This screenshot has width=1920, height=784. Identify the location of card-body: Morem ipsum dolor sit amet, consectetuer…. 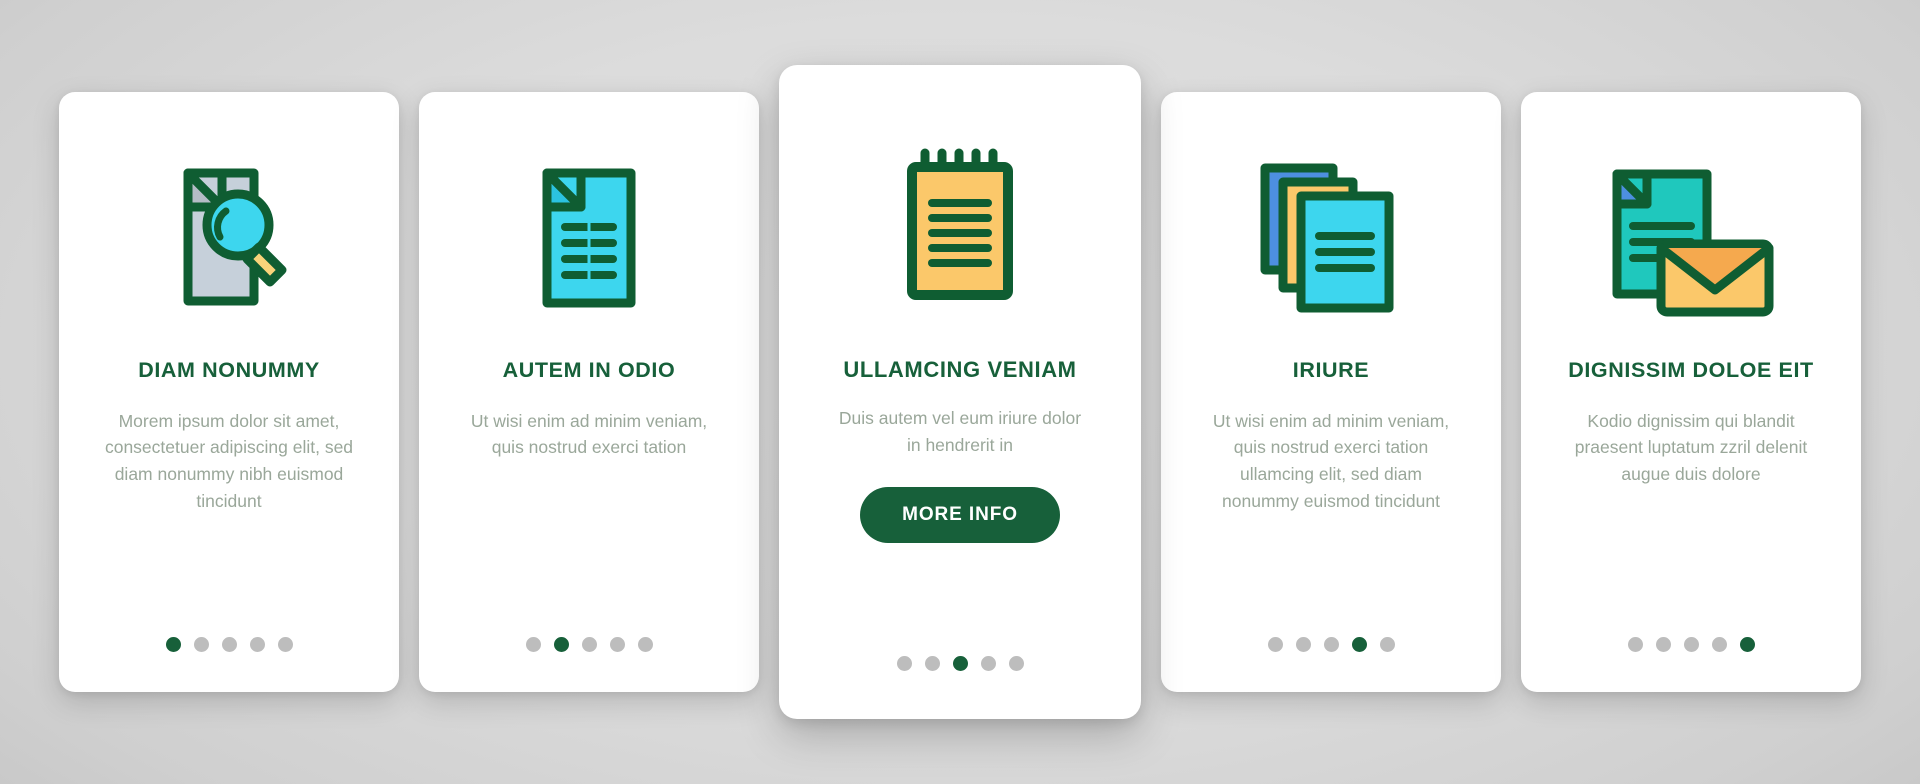
(229, 460).